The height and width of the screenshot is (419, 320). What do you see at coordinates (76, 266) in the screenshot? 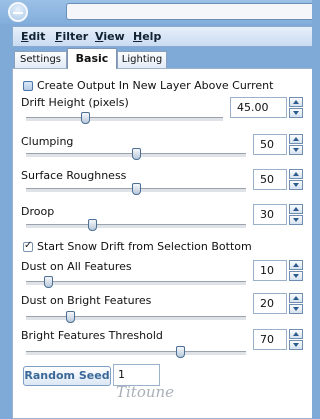
I see `param-label: Dust on All Features` at bounding box center [76, 266].